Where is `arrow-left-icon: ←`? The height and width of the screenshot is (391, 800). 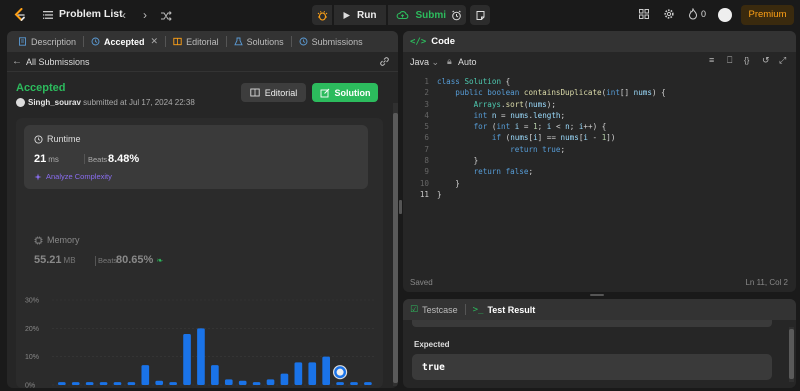
arrow-left-icon: ← is located at coordinates (17, 61).